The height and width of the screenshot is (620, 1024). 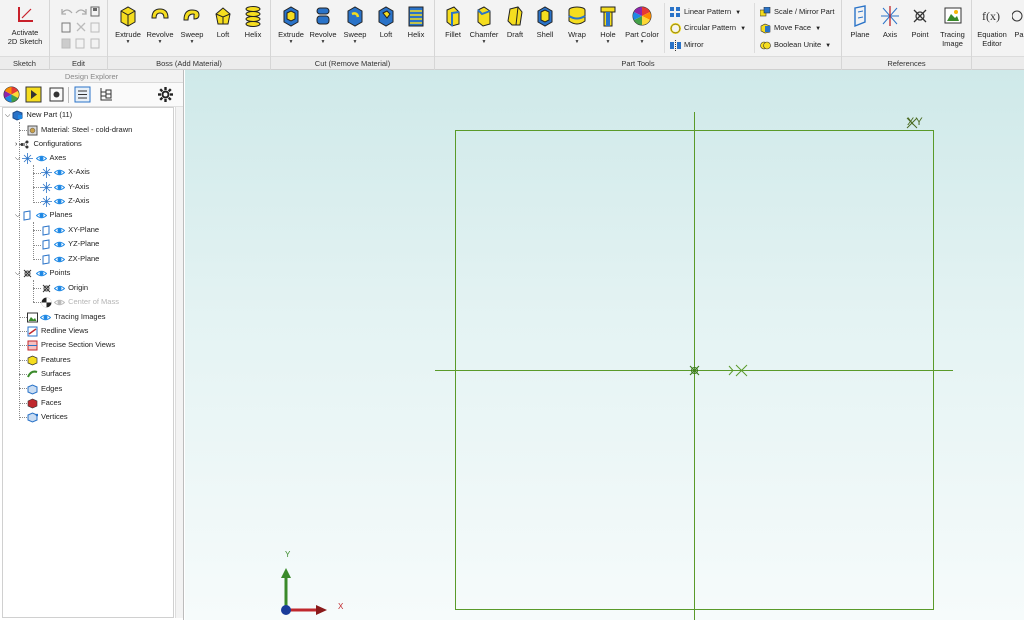 I want to click on boss-extrude-icon, so click(x=128, y=16).